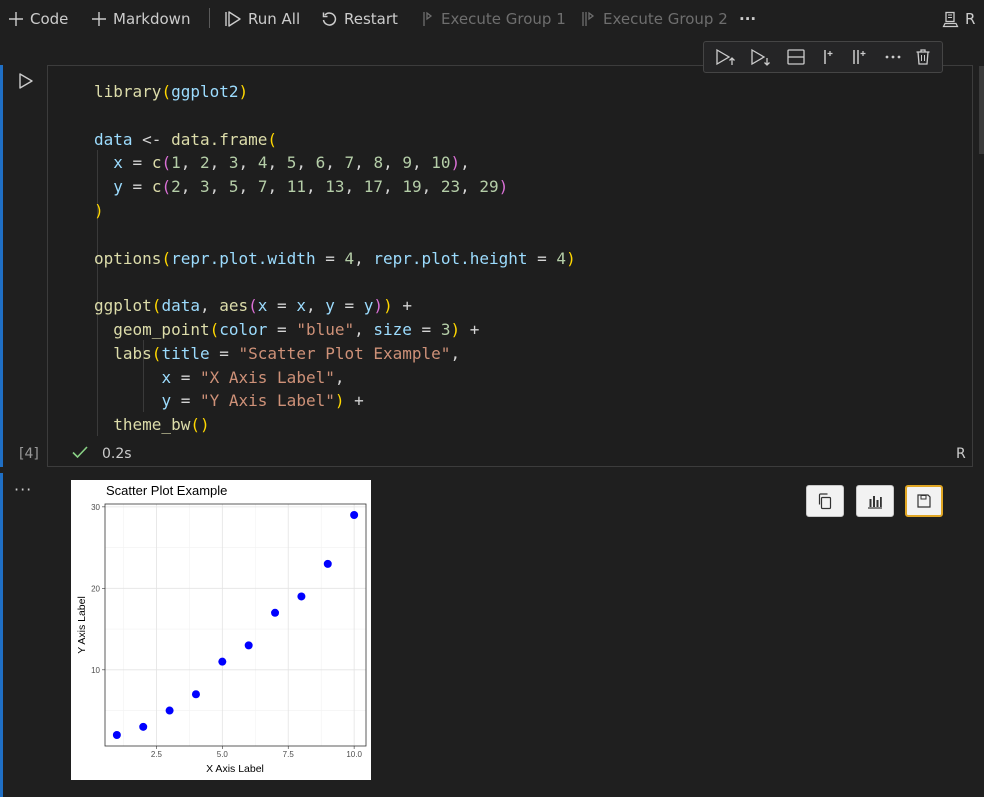 The width and height of the screenshot is (984, 797). I want to click on x-tick-label: 5.0, so click(223, 754).